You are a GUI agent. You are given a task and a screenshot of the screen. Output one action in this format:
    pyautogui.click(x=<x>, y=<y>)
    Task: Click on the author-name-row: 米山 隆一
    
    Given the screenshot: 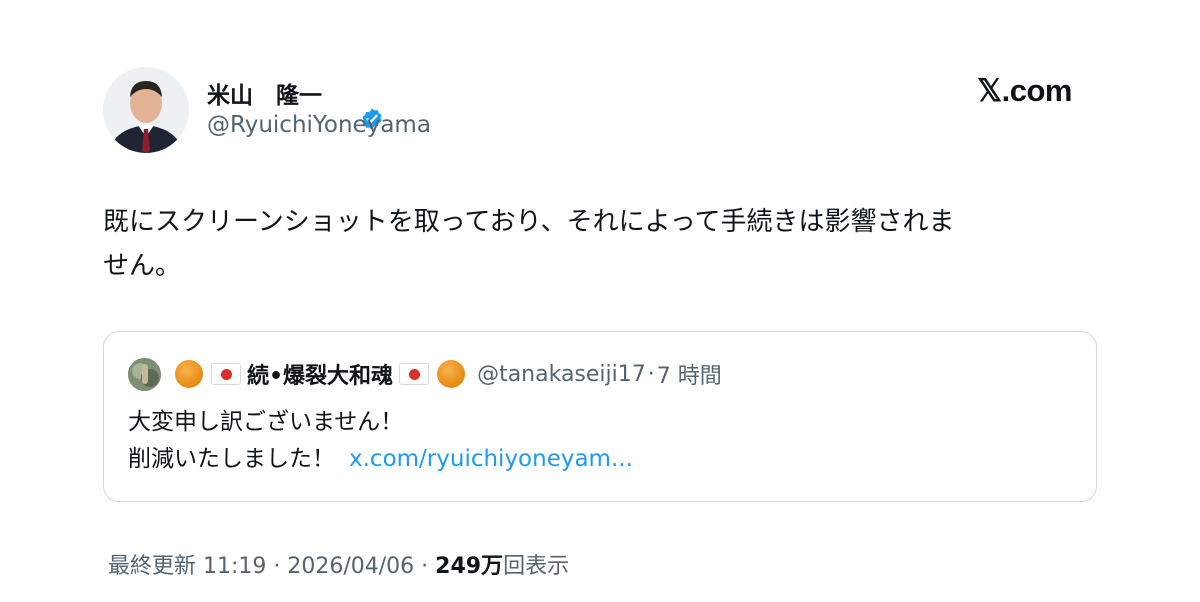 What is the action you would take?
    pyautogui.click(x=294, y=103)
    